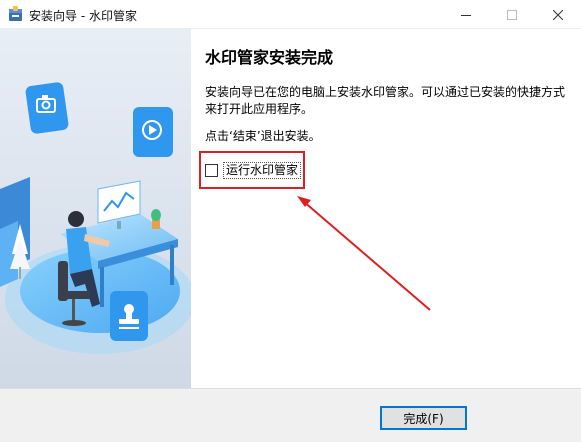 This screenshot has width=581, height=442. Describe the element at coordinates (290, 14) in the screenshot. I see `title-bar: 安装向导 - 水印管家` at that location.